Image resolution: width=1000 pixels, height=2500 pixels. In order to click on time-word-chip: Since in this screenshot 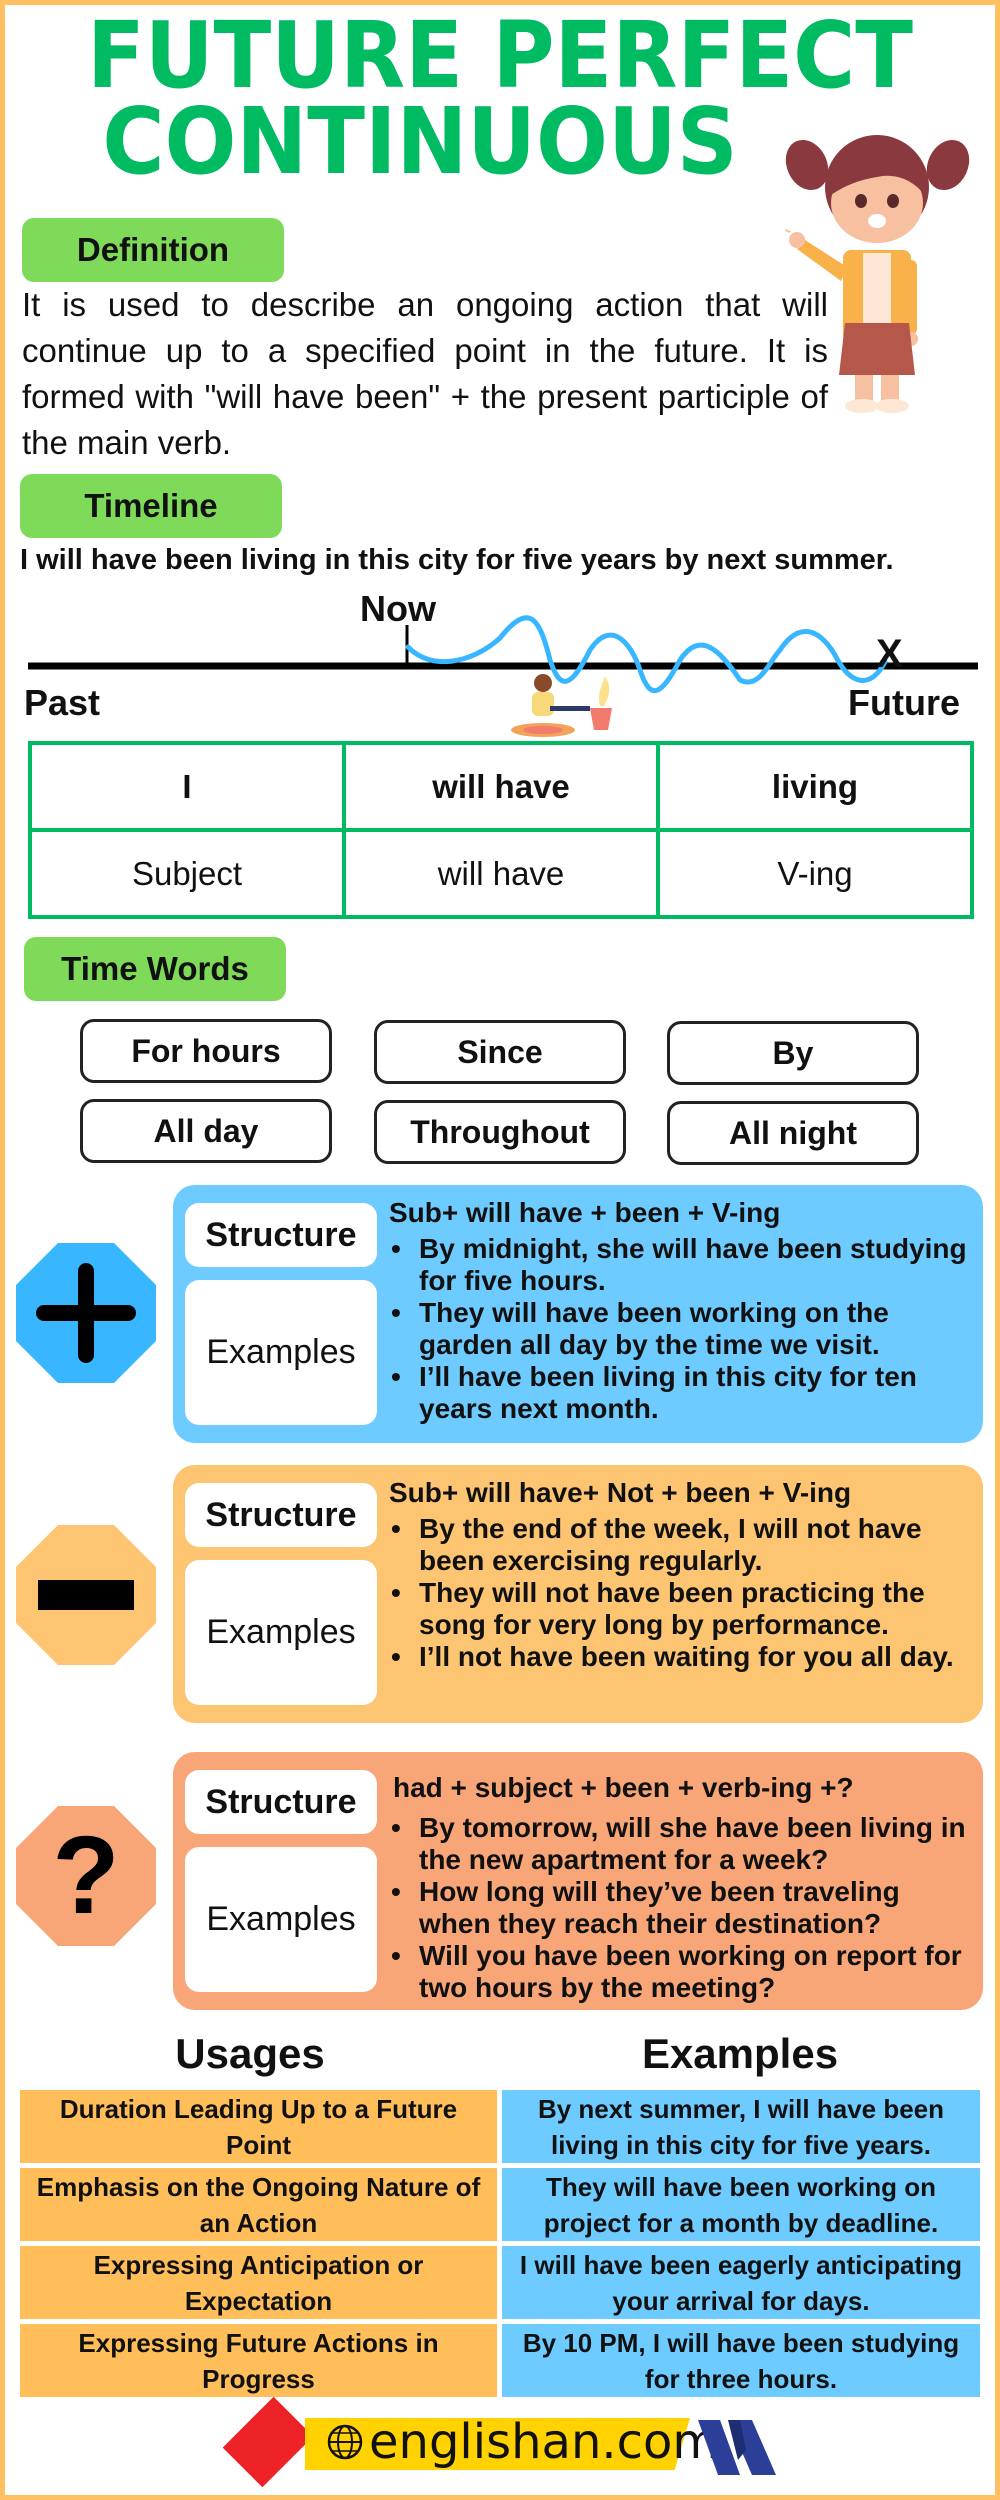, I will do `click(500, 1052)`.